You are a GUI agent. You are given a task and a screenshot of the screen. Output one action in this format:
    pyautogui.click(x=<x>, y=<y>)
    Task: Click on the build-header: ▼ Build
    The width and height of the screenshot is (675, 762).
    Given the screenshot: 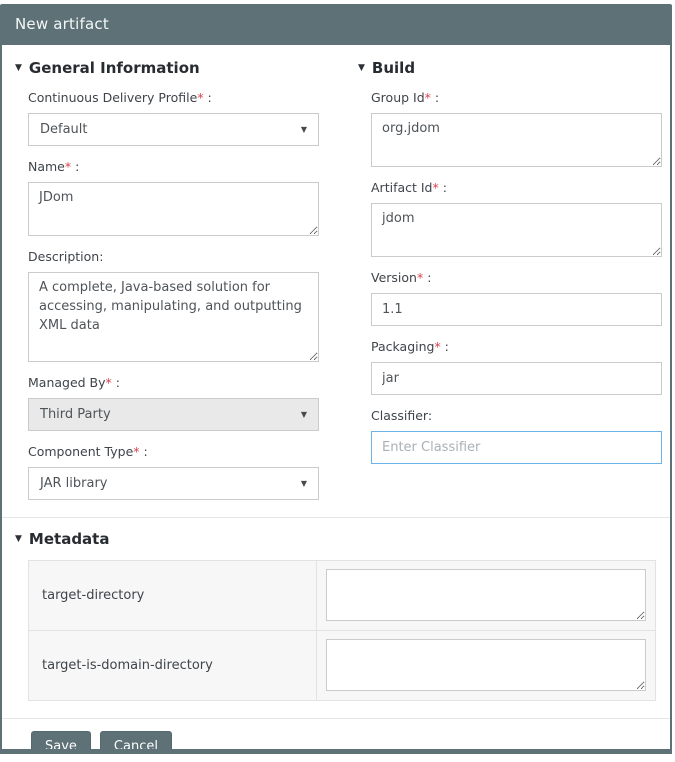 What is the action you would take?
    pyautogui.click(x=510, y=68)
    